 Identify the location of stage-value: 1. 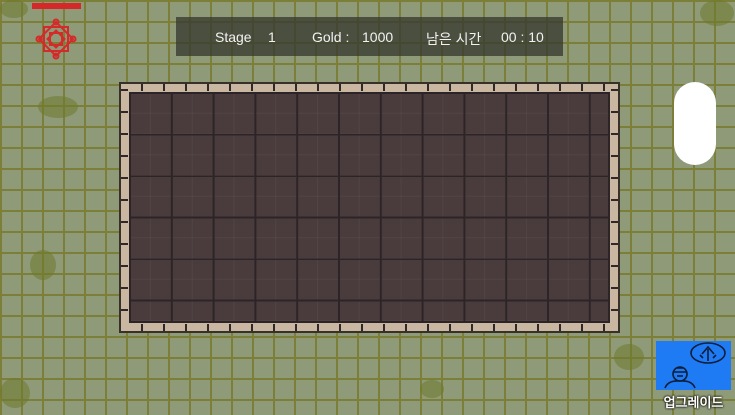
(272, 37).